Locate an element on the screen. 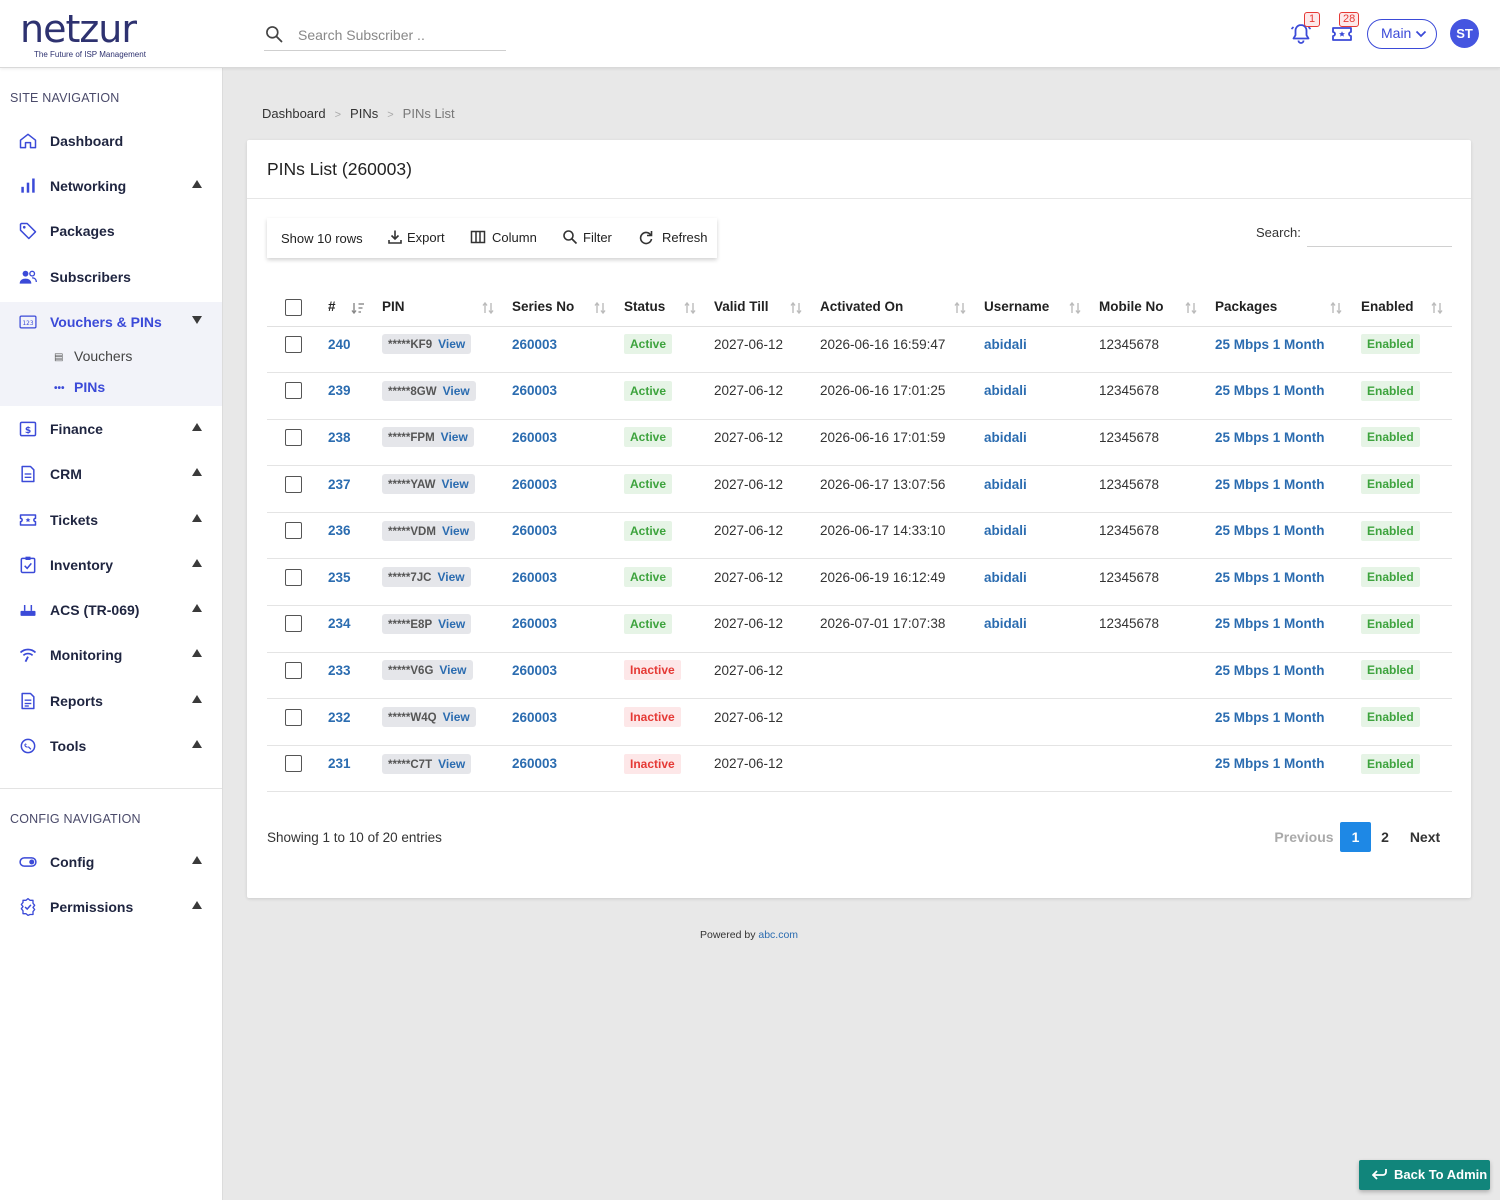  pin-id-link: 234 is located at coordinates (330, 623).